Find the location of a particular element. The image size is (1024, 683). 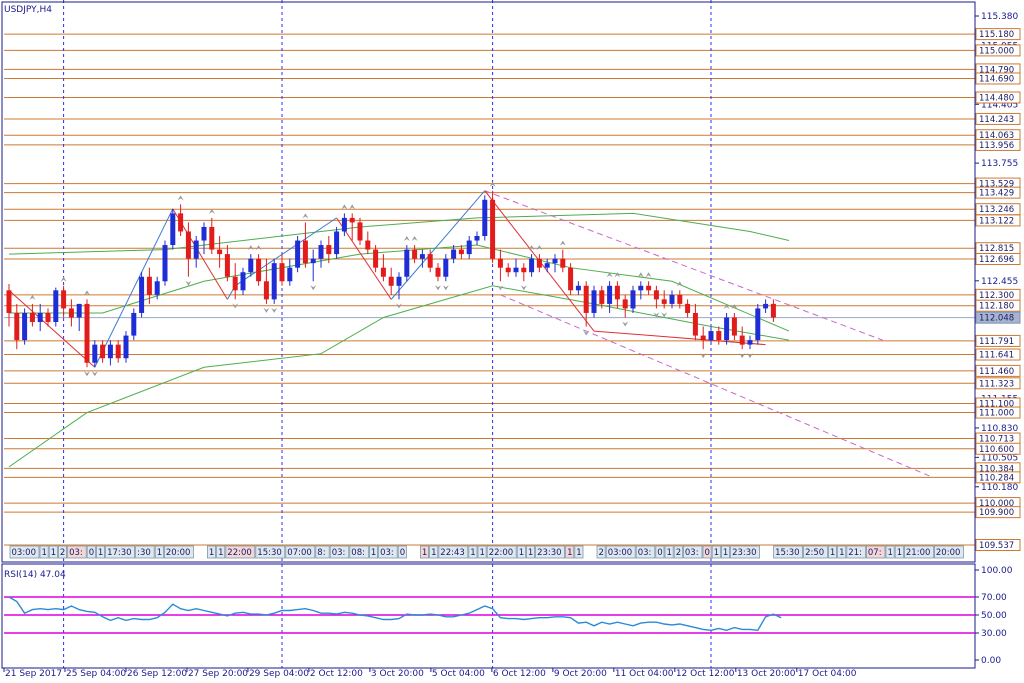

level-price-label: 113.122 is located at coordinates (996, 221).